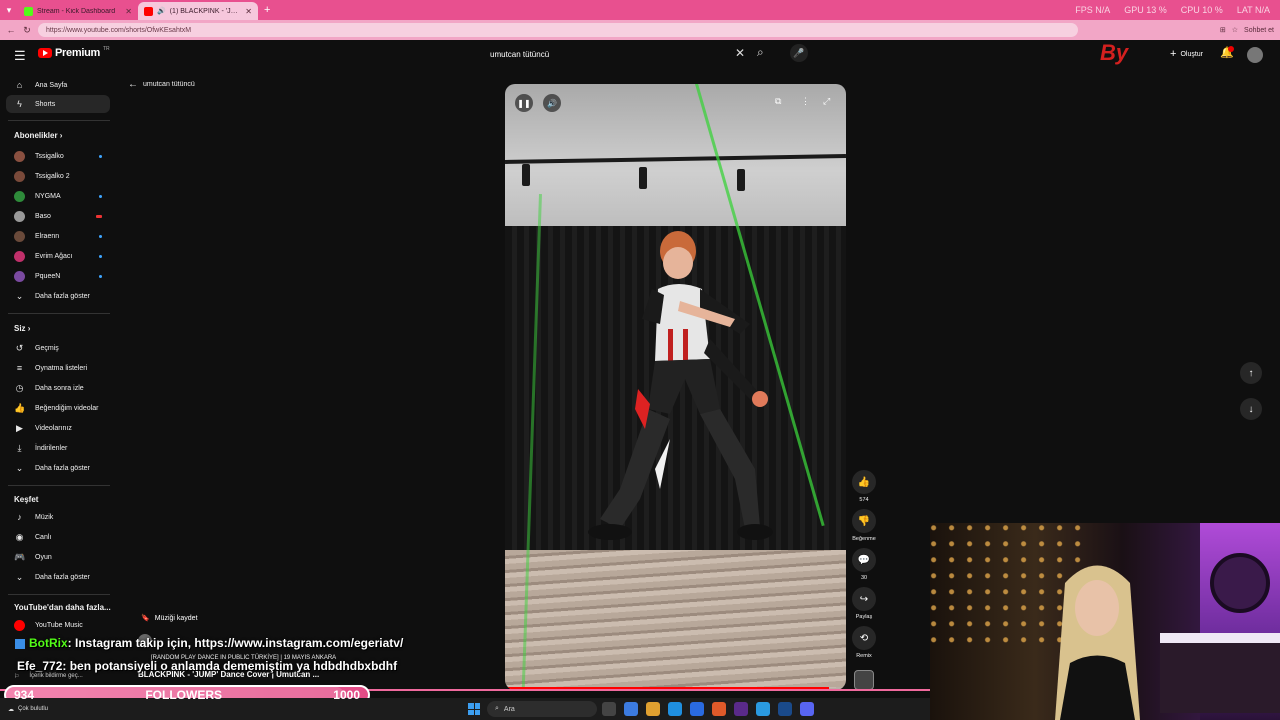 The width and height of the screenshot is (1280, 720). I want to click on sidebar-item-downloads: ⤓ İndirilenler, so click(58, 448).